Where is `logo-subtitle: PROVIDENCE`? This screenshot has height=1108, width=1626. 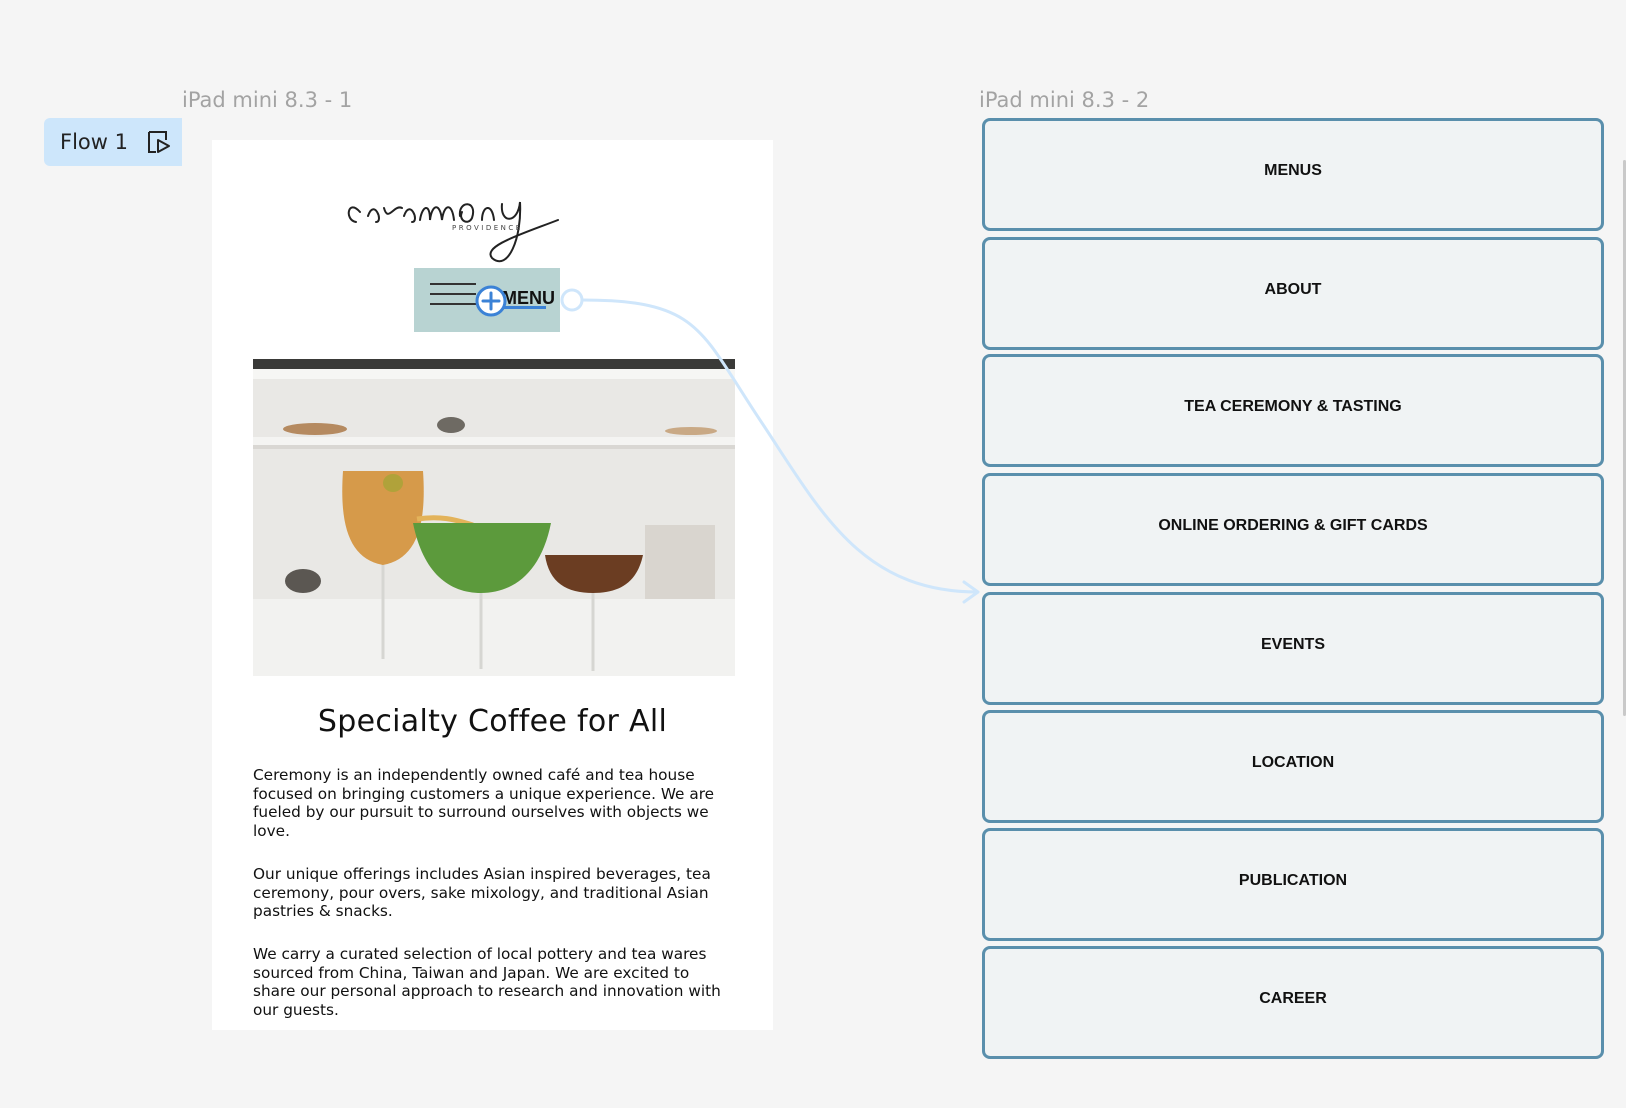 logo-subtitle: PROVIDENCE is located at coordinates (487, 228).